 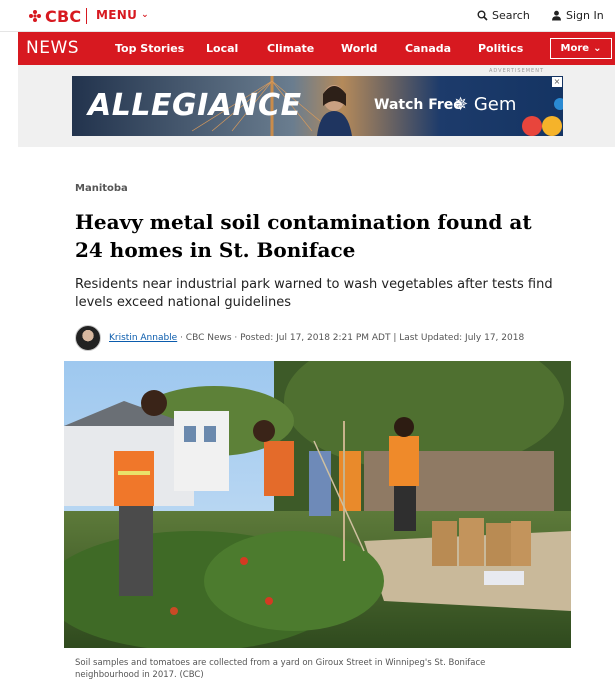 I want to click on more-label: More, so click(x=575, y=48).